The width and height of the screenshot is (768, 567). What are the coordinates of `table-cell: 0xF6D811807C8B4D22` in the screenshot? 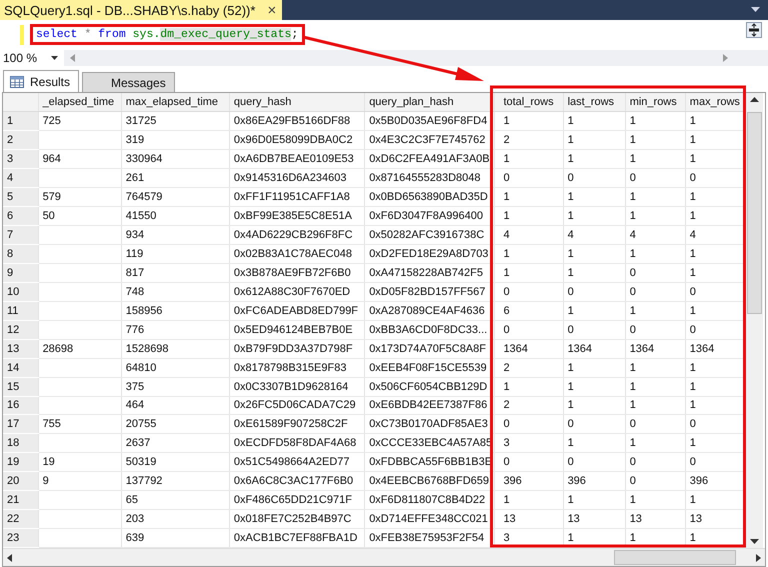 It's located at (429, 500).